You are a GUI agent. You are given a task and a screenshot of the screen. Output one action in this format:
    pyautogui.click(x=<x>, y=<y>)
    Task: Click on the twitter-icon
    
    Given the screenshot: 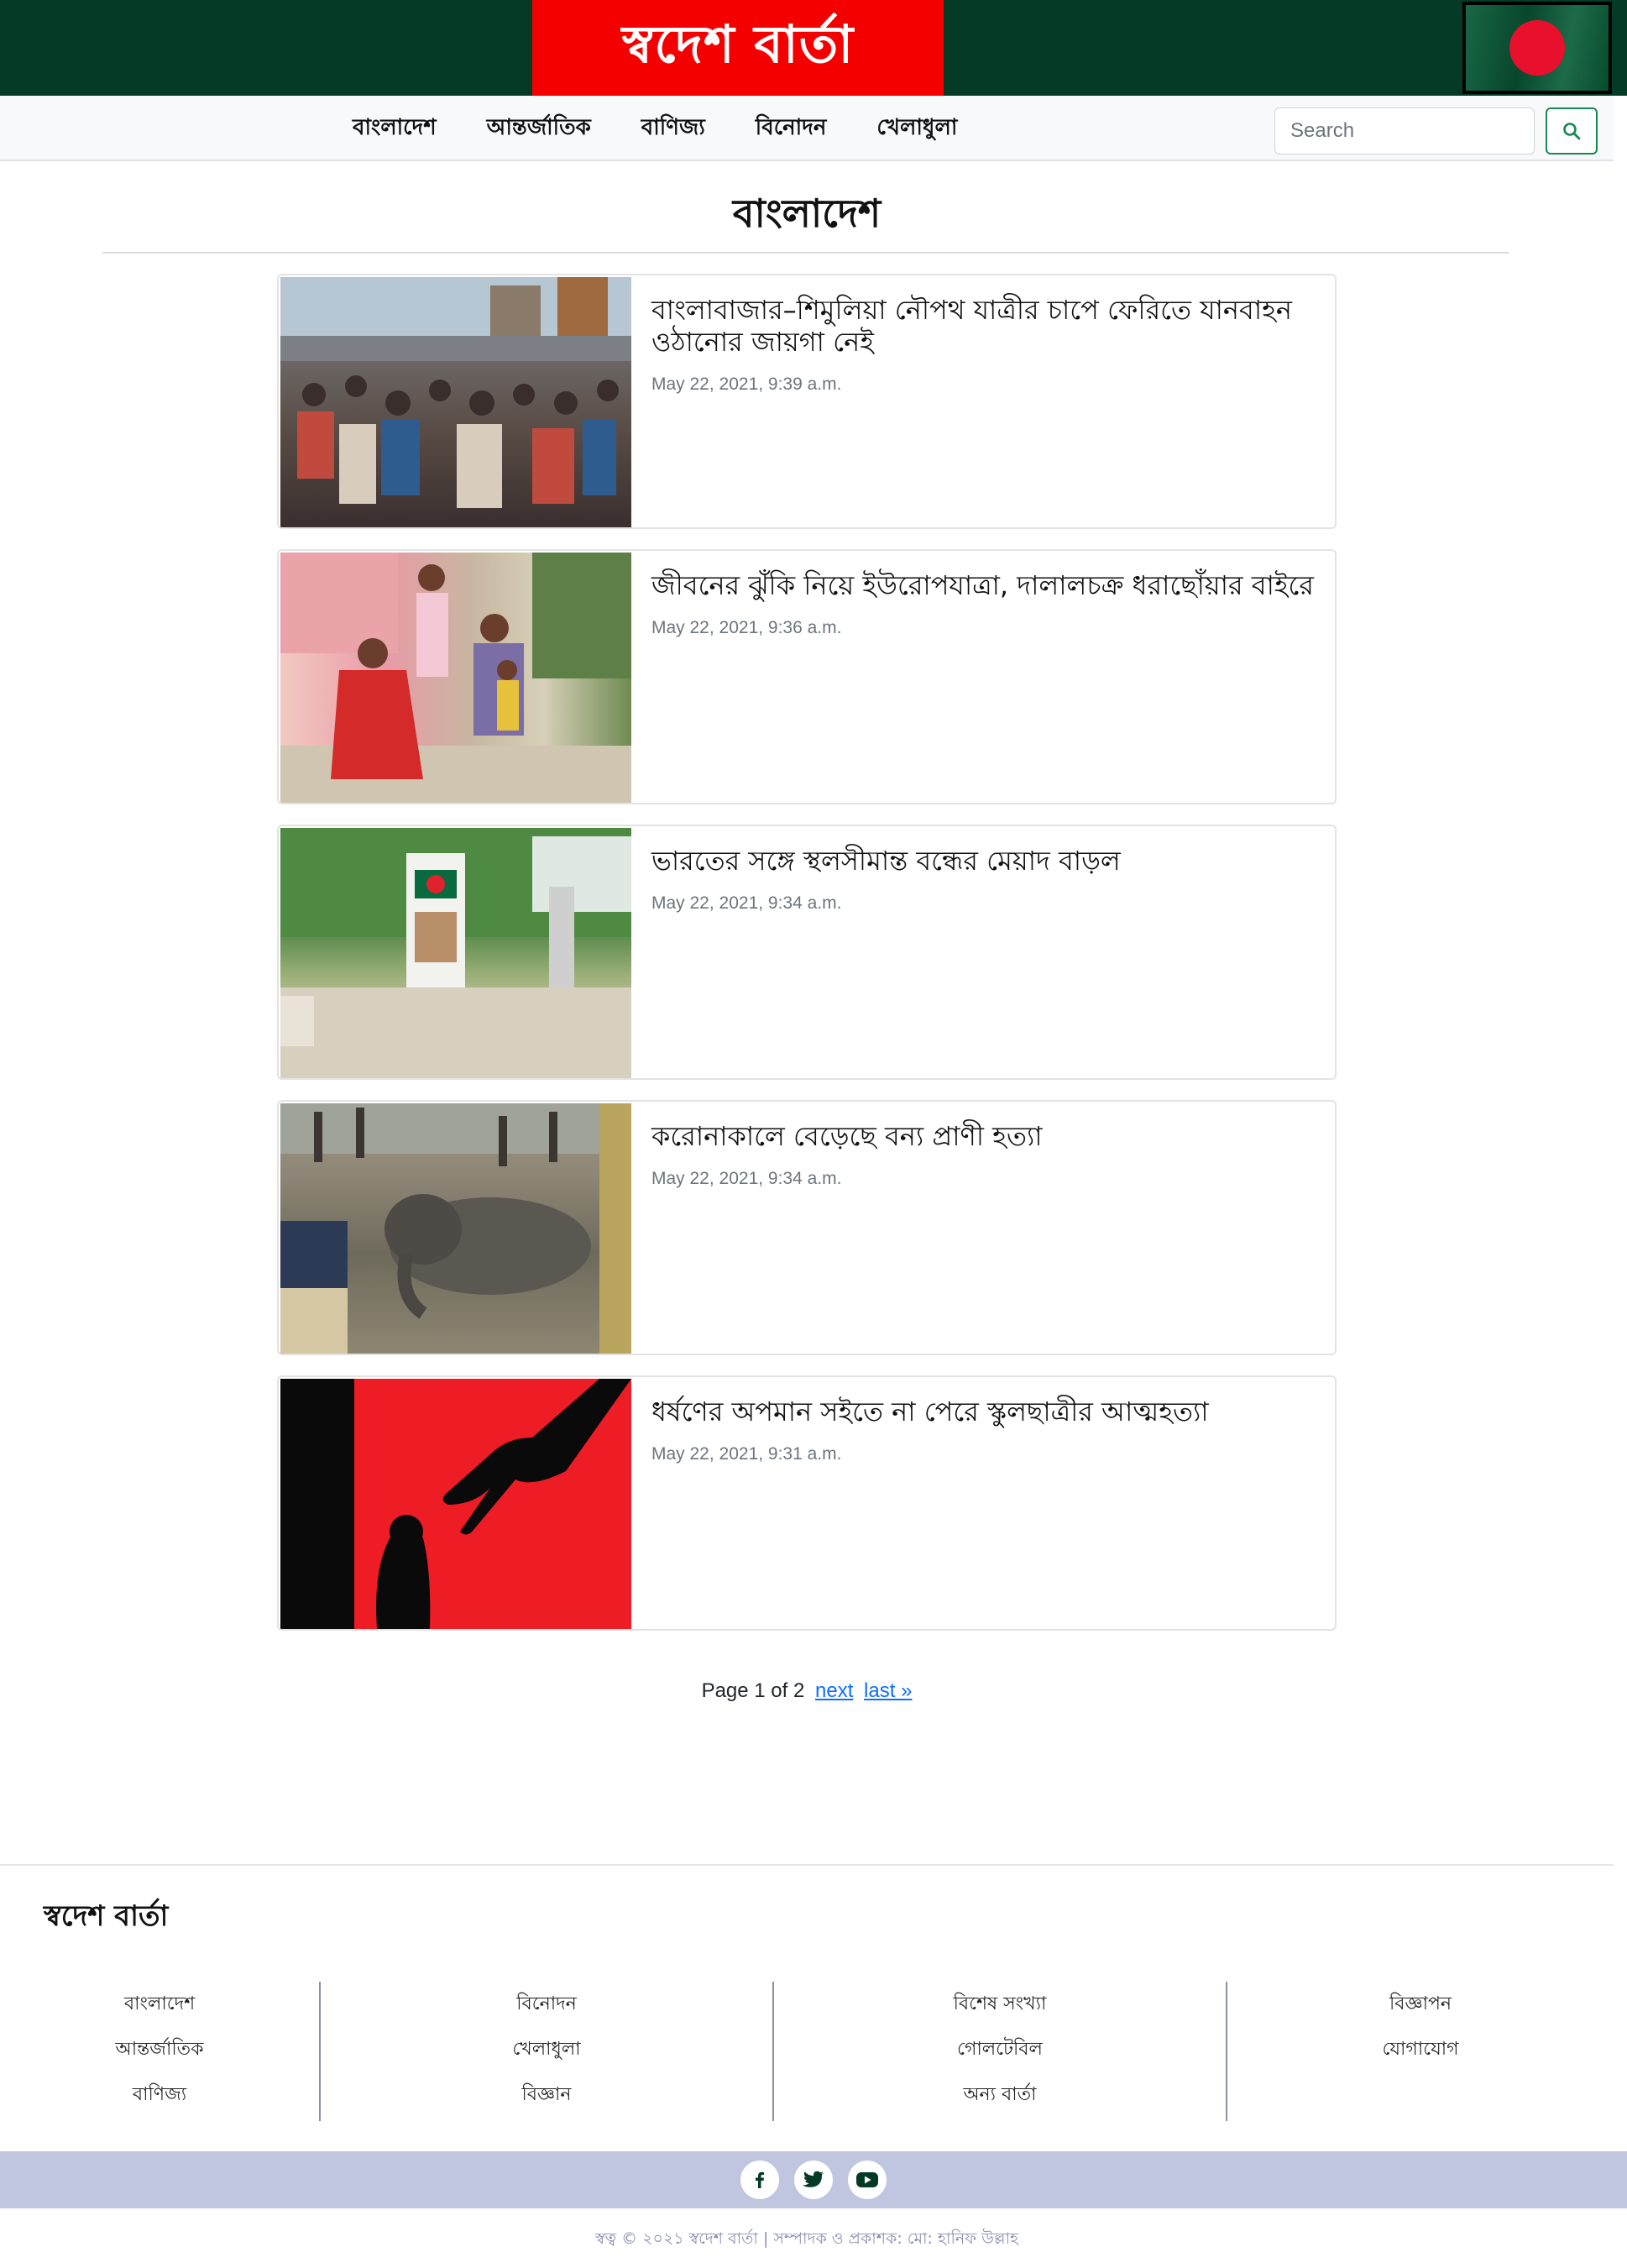 What is the action you would take?
    pyautogui.click(x=813, y=2180)
    